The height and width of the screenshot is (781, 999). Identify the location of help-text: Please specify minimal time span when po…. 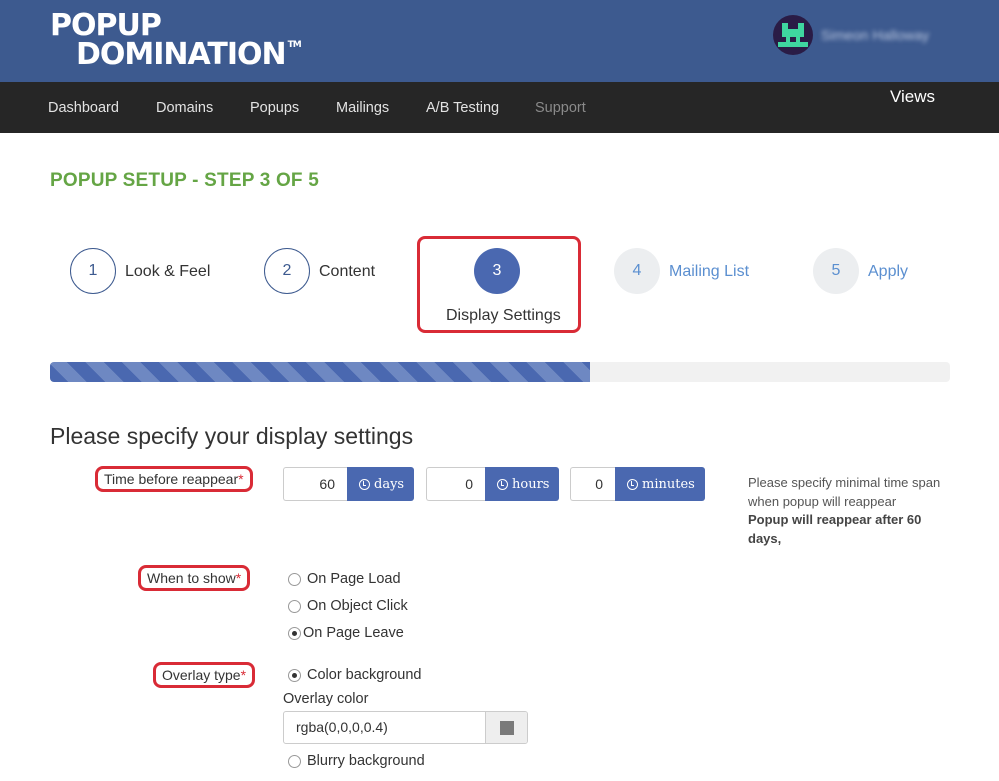
(844, 492).